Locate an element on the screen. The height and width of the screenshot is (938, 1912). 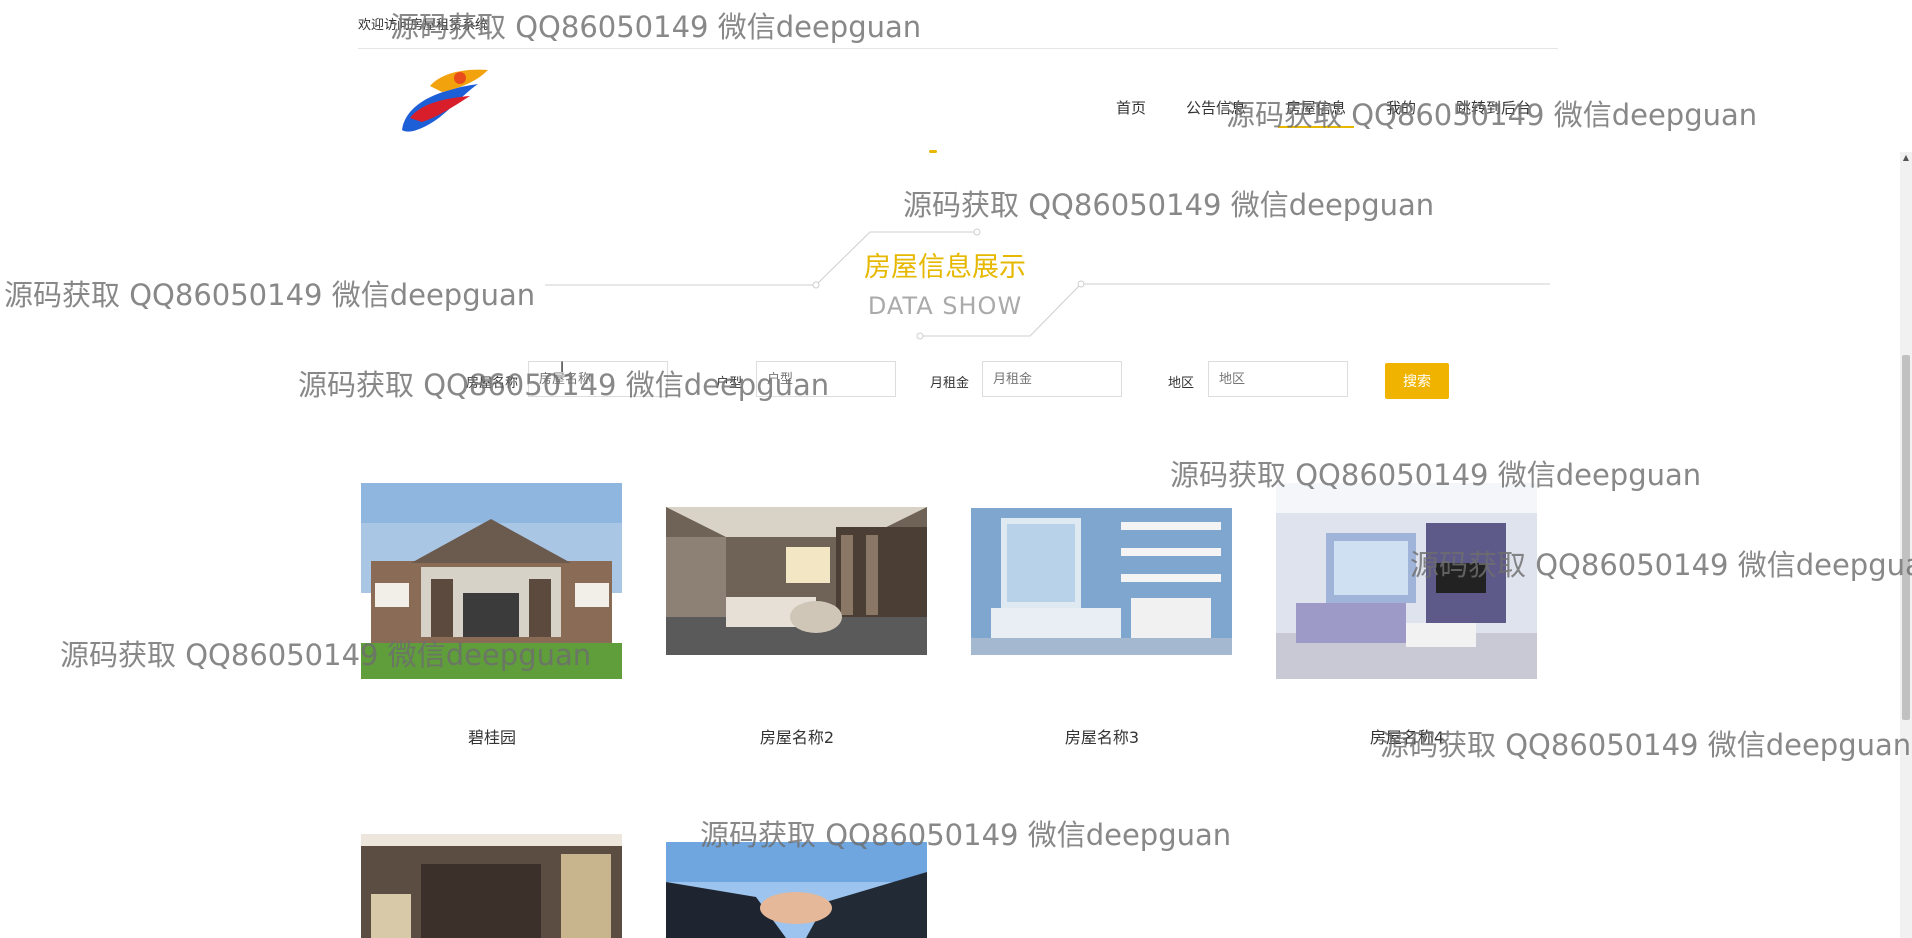
search-input-rent is located at coordinates (1052, 379).